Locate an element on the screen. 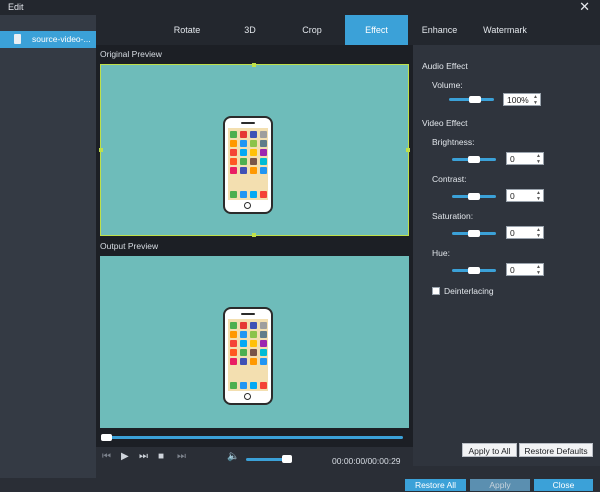 This screenshot has width=600, height=492. restore-defaults-button: Restore Defaults is located at coordinates (556, 450).